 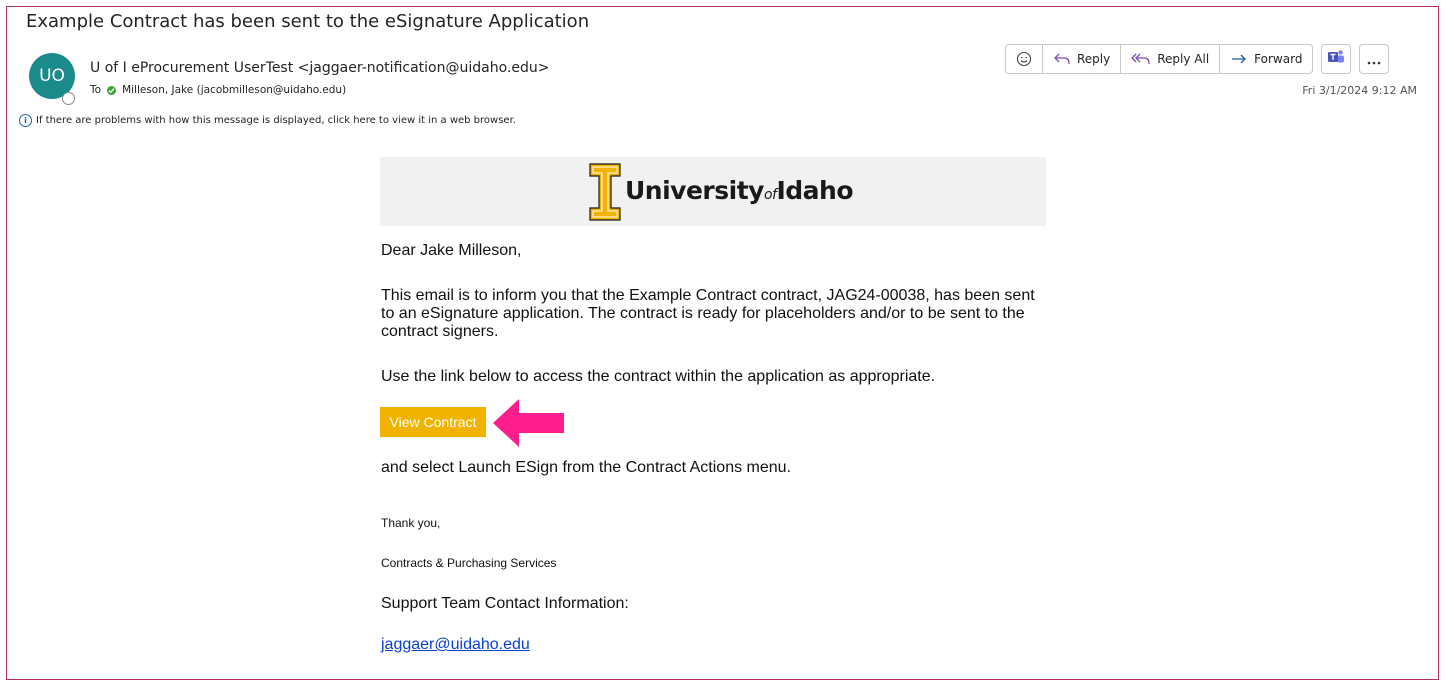 I want to click on forward-label: Forward, so click(x=1278, y=59).